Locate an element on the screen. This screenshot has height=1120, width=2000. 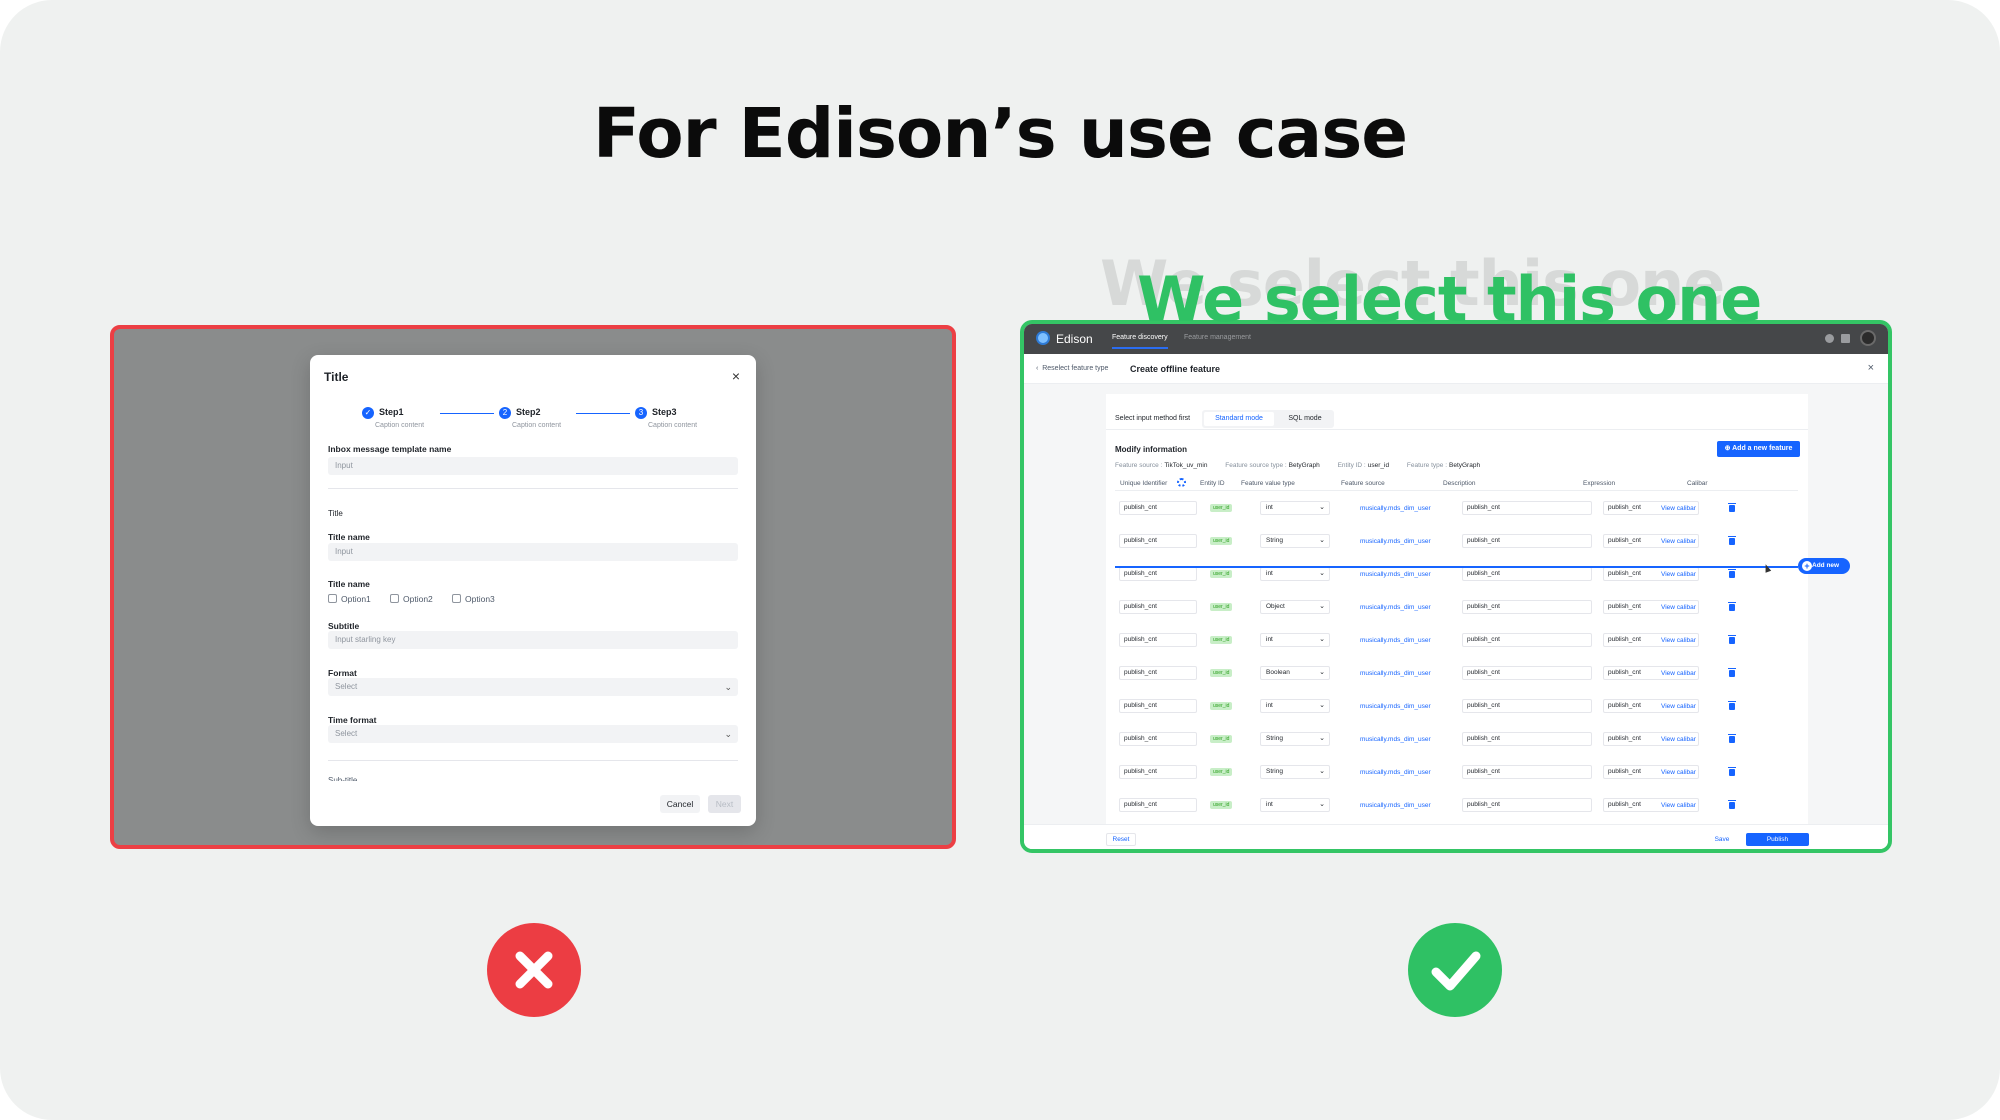
template-name-input: Input is located at coordinates (533, 466).